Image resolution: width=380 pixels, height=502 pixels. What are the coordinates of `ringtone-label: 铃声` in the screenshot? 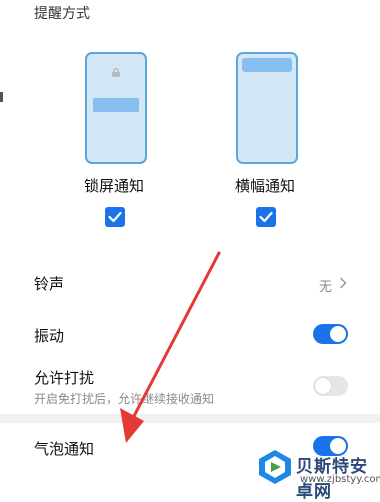 It's located at (49, 284).